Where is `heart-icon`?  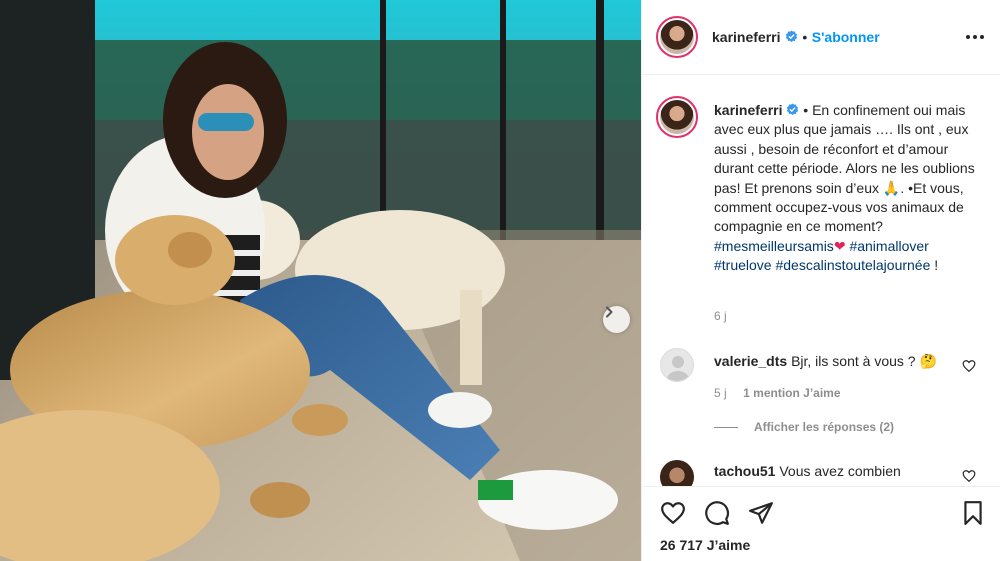
heart-icon is located at coordinates (673, 513).